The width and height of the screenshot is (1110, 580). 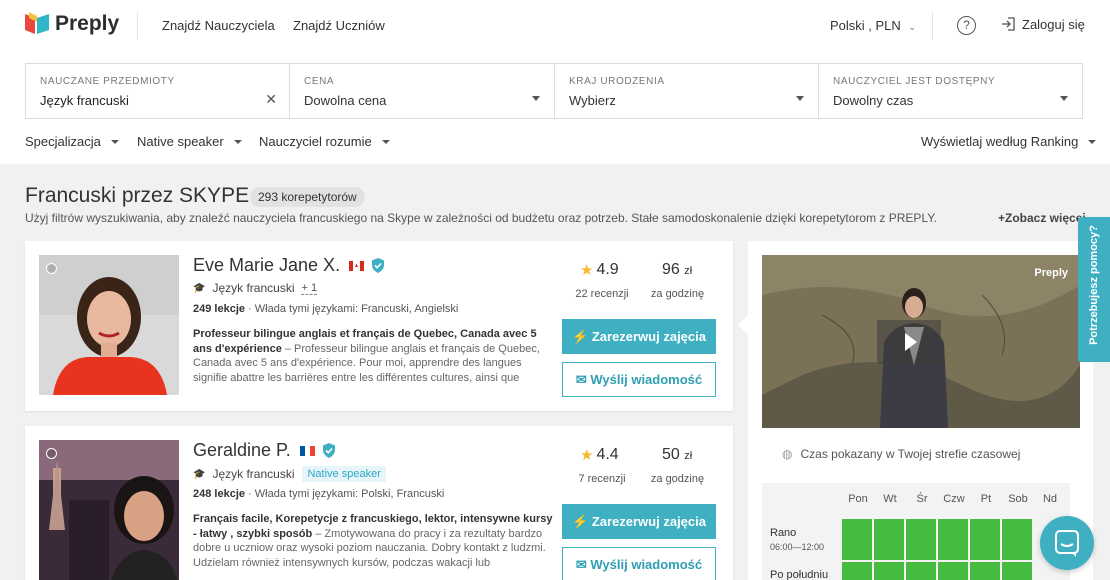 What do you see at coordinates (1009, 141) in the screenshot?
I see `sort-select: Wyświetlaj według Ranking` at bounding box center [1009, 141].